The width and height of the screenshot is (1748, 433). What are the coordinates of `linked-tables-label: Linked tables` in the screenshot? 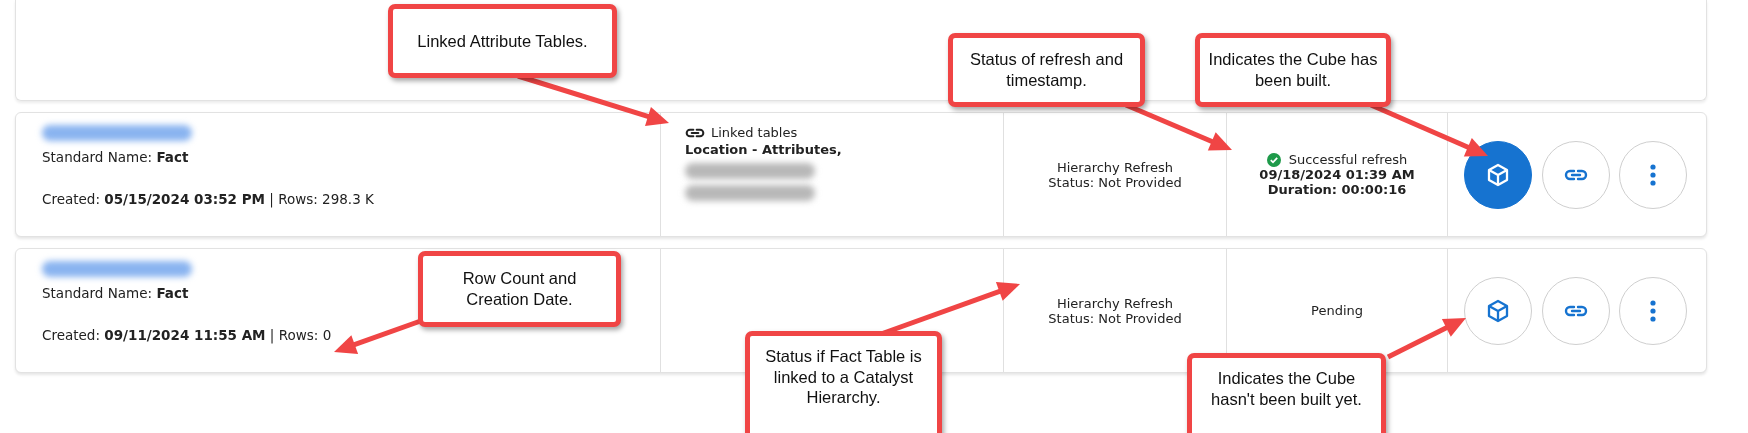 It's located at (754, 132).